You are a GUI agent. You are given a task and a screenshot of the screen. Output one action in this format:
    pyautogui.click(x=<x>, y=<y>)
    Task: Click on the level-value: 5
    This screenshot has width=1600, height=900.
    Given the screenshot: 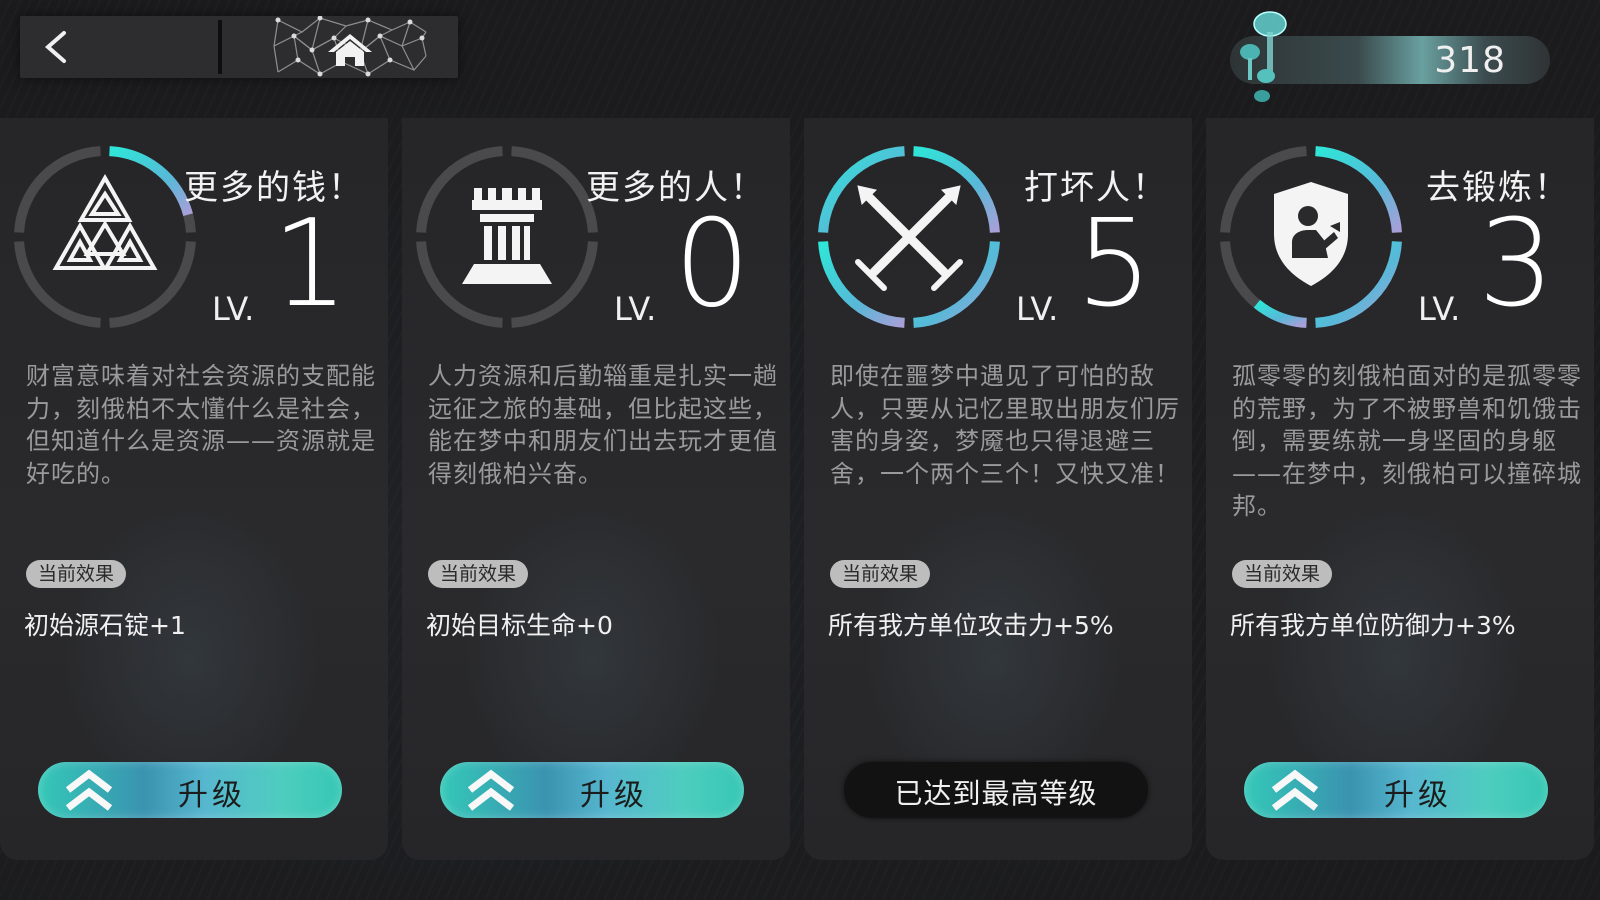 What is the action you would take?
    pyautogui.click(x=1114, y=264)
    